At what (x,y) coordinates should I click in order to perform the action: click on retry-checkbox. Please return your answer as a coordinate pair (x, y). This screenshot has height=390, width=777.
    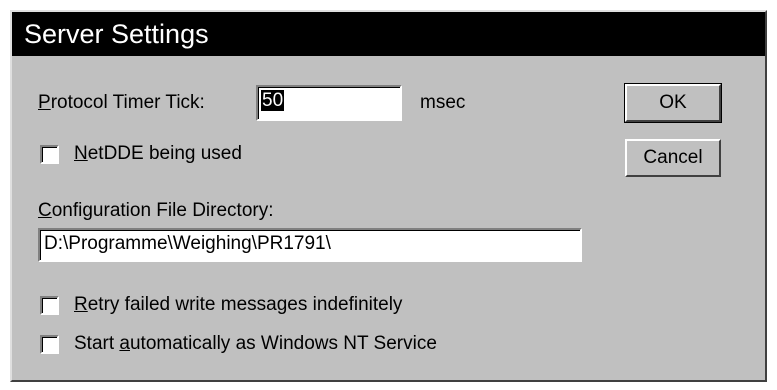
    Looking at the image, I should click on (49, 305).